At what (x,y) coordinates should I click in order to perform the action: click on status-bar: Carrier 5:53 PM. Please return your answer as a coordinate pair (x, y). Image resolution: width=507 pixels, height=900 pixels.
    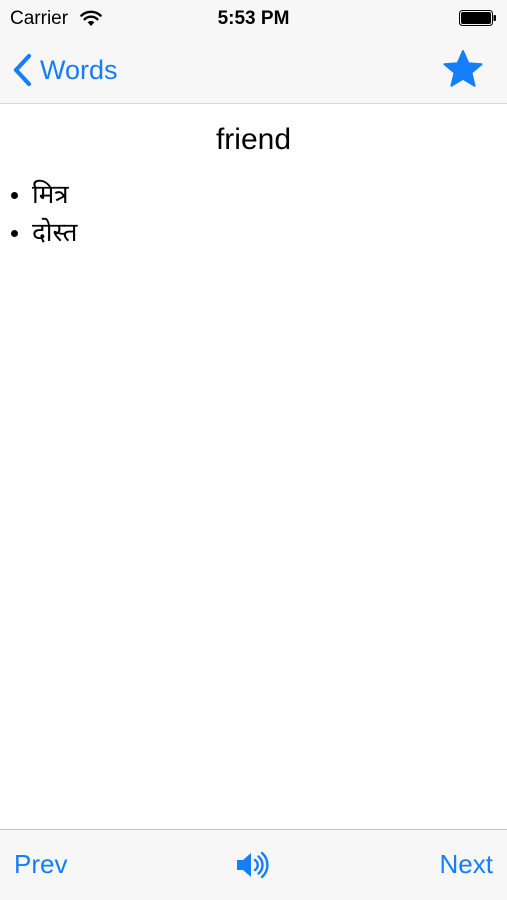
    Looking at the image, I should click on (253, 18).